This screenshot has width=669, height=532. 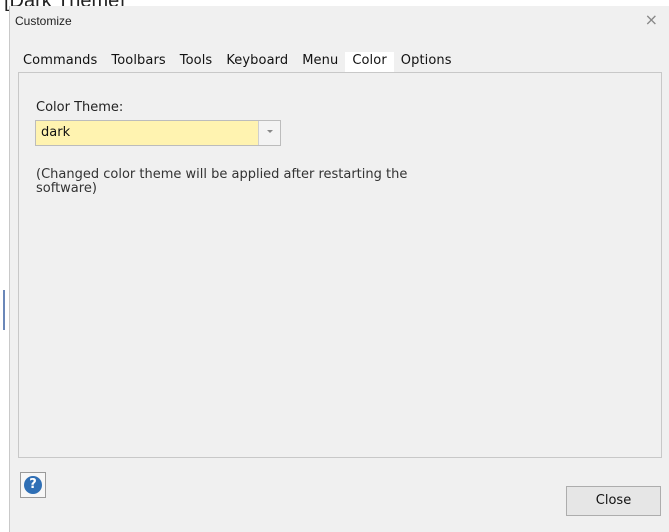 I want to click on help-button: ?, so click(x=33, y=485).